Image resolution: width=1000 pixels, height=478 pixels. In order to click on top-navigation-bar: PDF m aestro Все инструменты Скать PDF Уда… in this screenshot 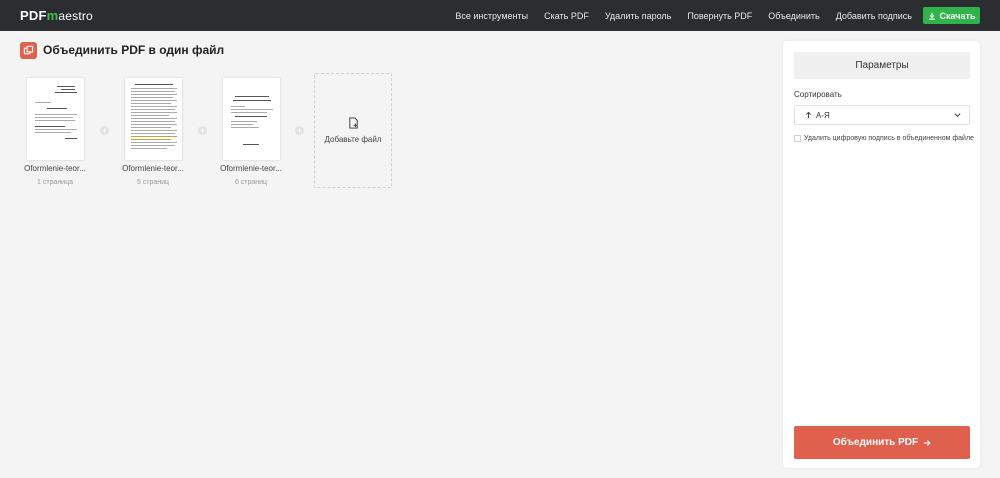, I will do `click(500, 15)`.